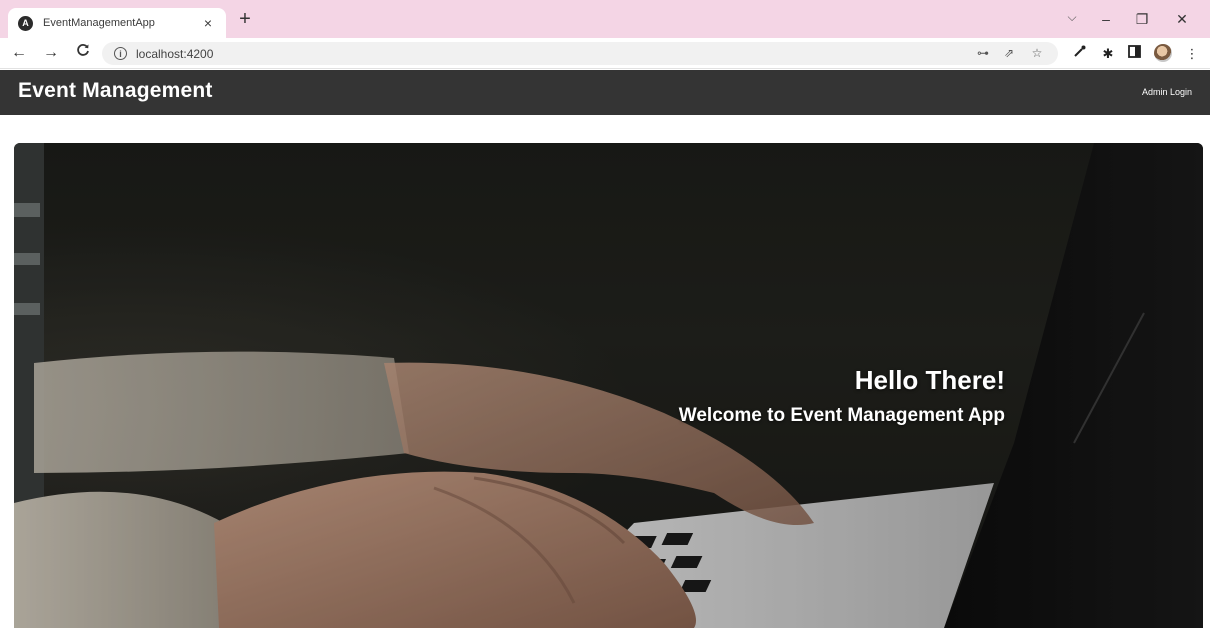 The image size is (1210, 628). Describe the element at coordinates (1108, 54) in the screenshot. I see `puzzle-icon: ✱` at that location.